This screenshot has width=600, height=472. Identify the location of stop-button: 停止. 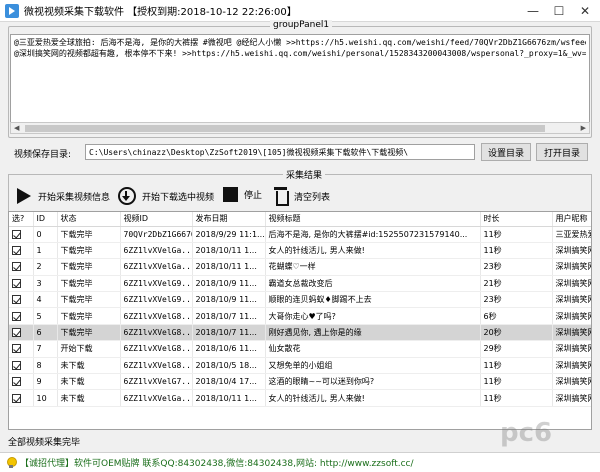
(242, 194).